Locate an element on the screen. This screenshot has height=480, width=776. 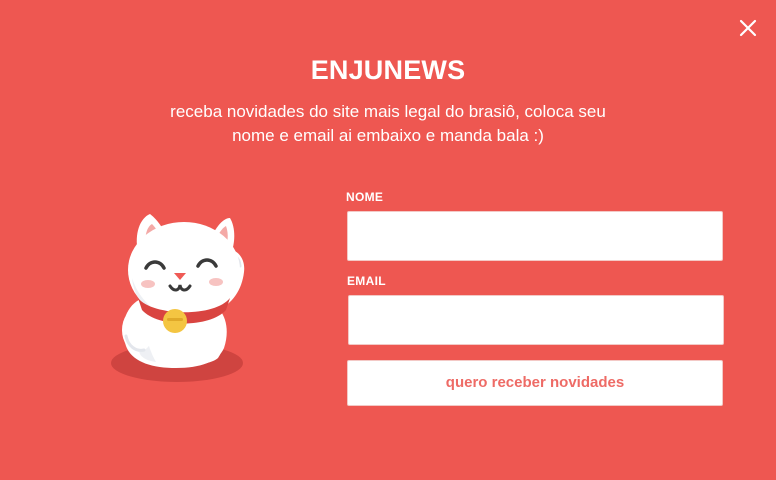
close-icon is located at coordinates (748, 28).